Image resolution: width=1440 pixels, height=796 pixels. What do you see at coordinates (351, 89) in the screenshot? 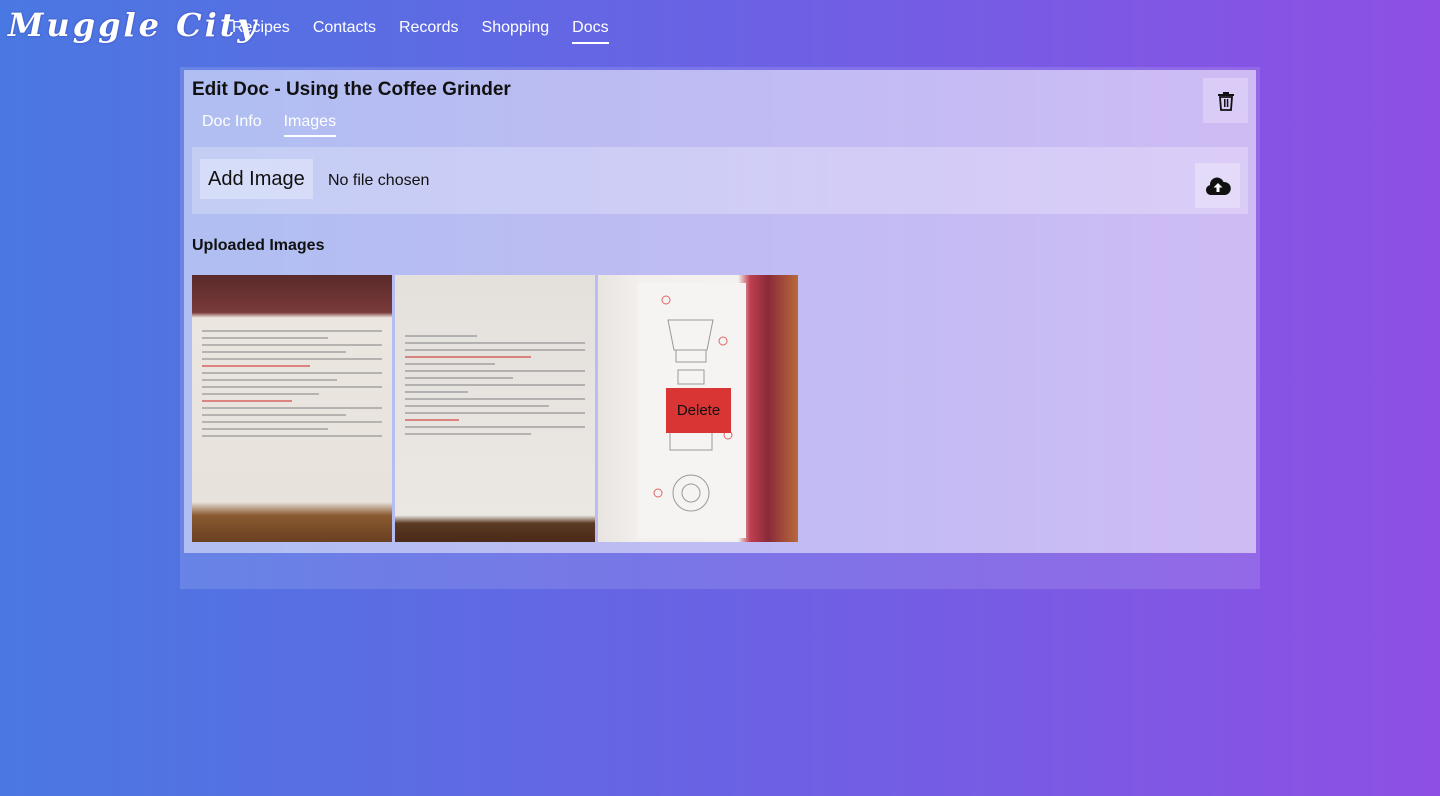
I see `page-title: Edit Doc - Using the Coffee Grinder` at bounding box center [351, 89].